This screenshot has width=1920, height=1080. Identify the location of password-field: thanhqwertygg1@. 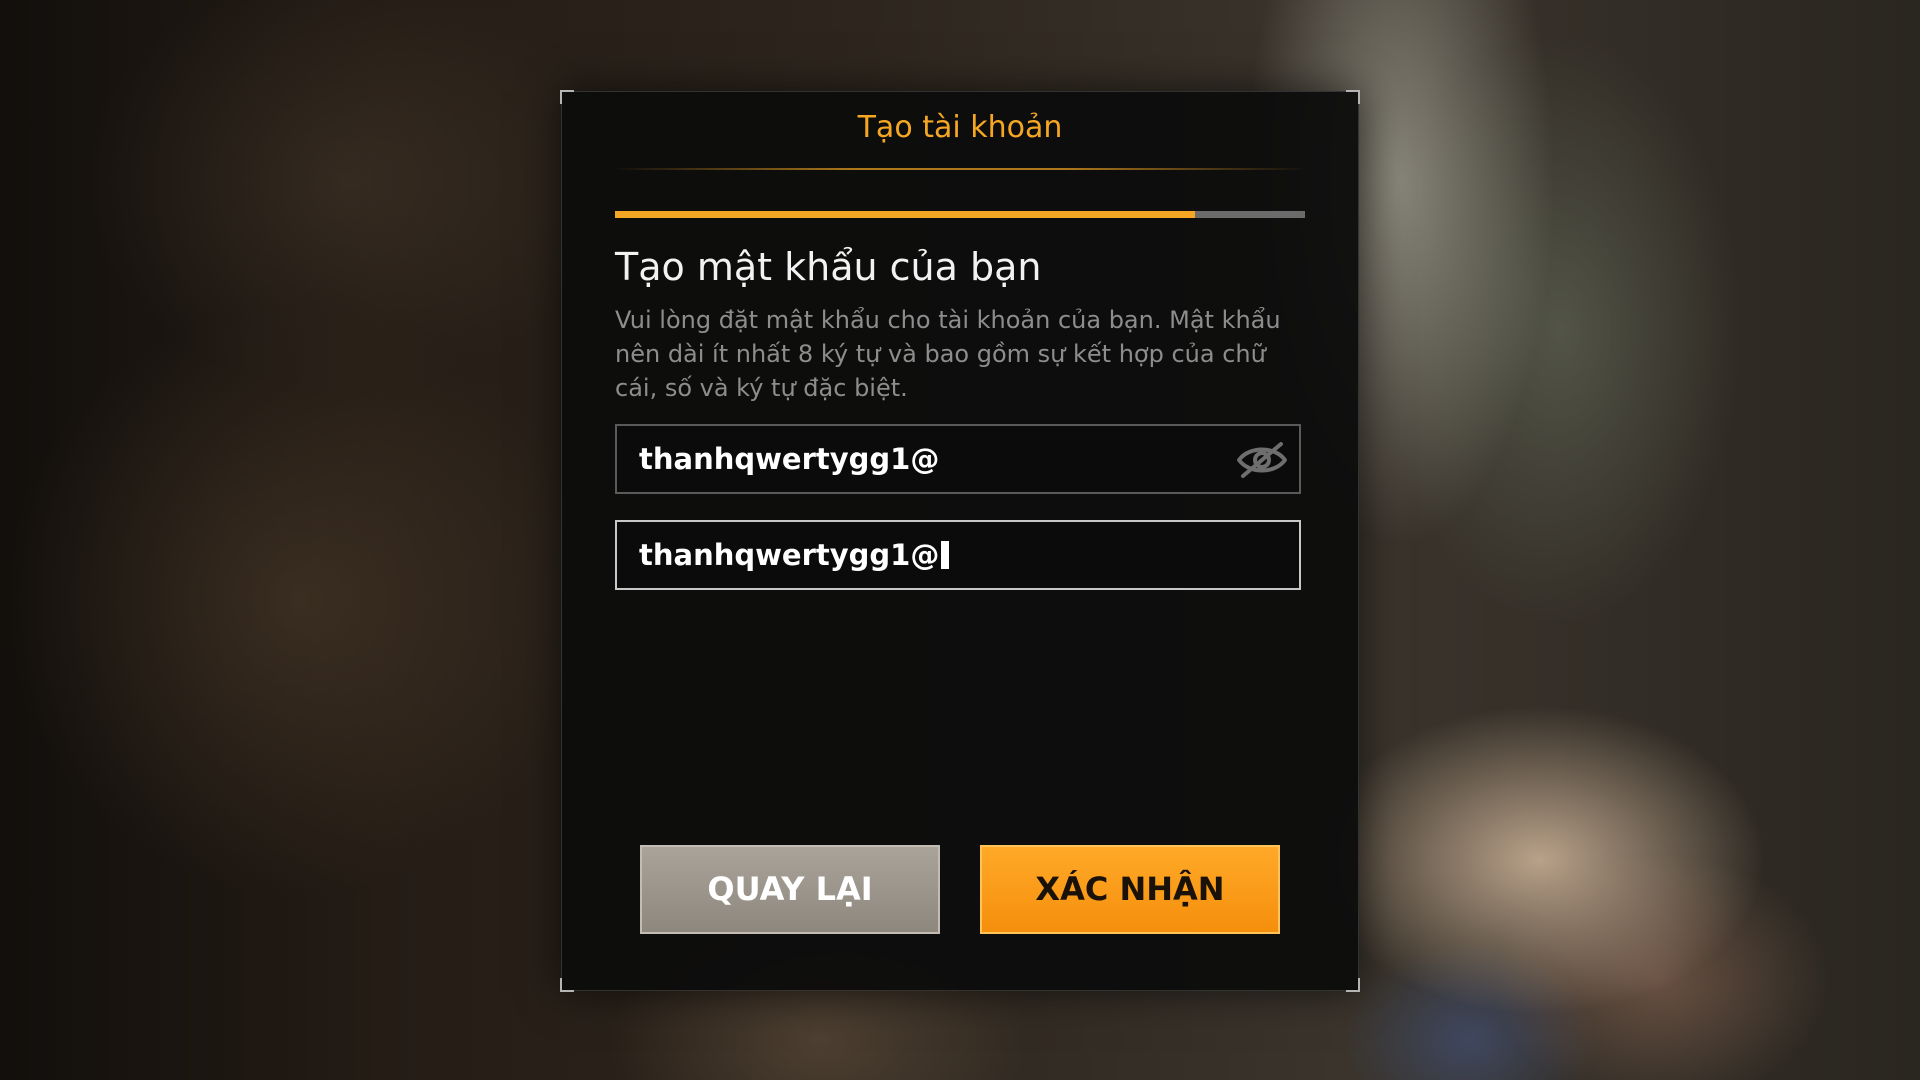
(958, 459).